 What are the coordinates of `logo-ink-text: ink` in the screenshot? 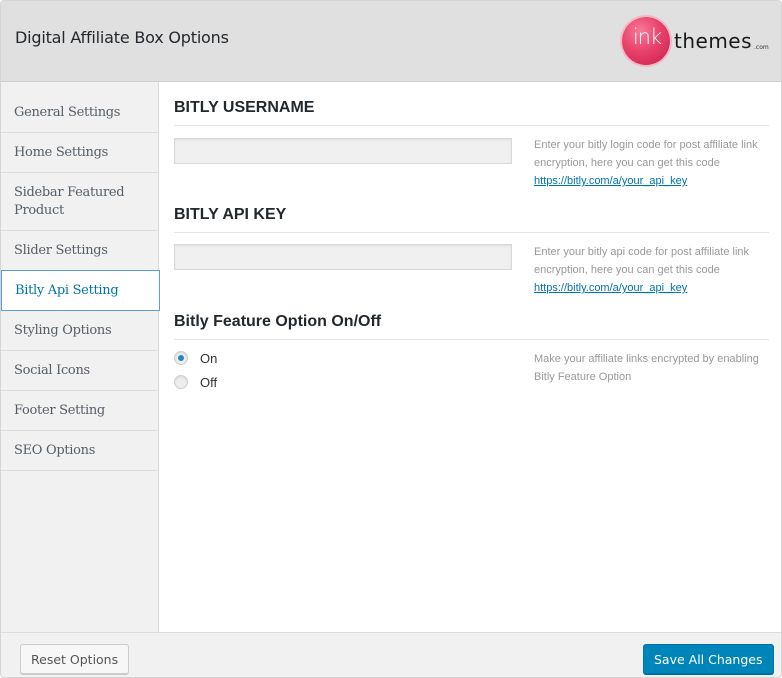 It's located at (647, 37).